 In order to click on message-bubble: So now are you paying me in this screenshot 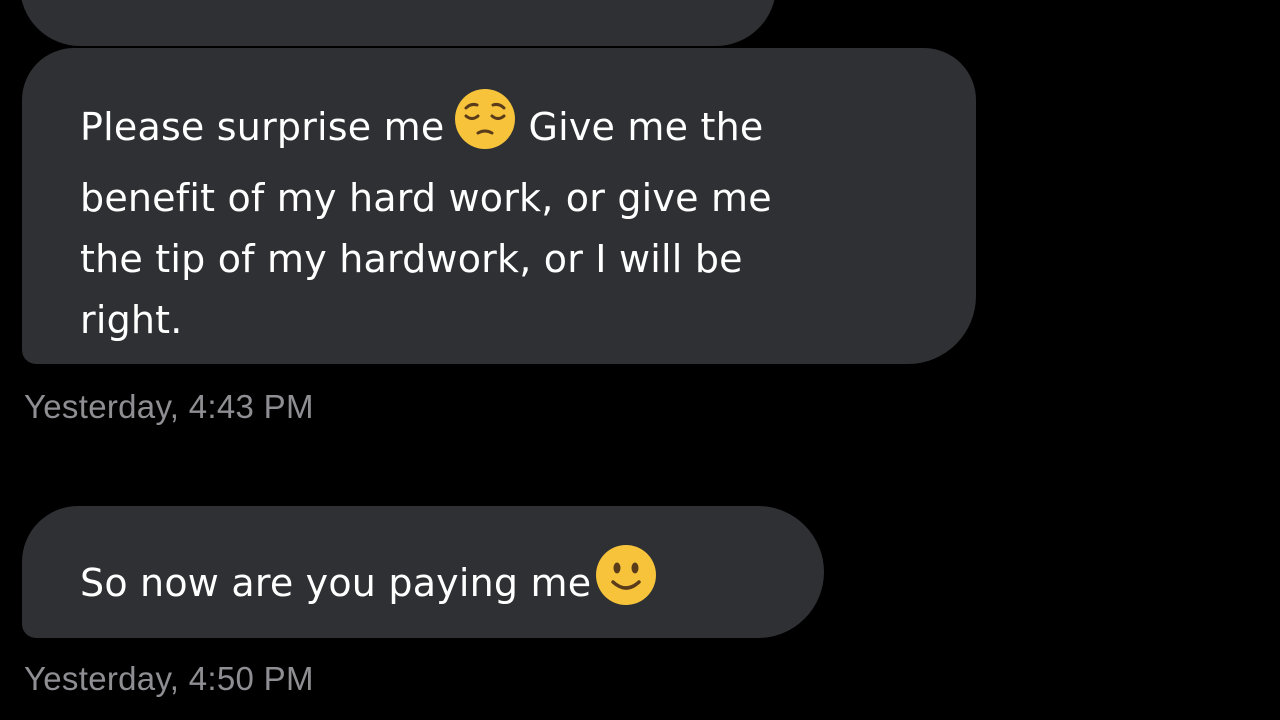, I will do `click(423, 572)`.